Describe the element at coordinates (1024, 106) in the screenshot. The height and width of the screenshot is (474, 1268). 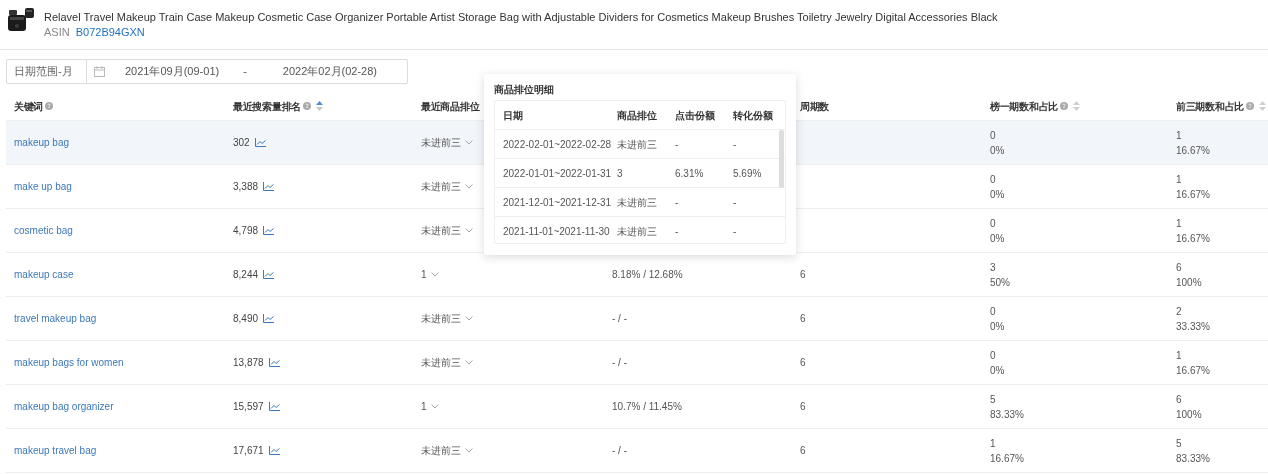
I see `column-header: 榜一期数和占比` at that location.